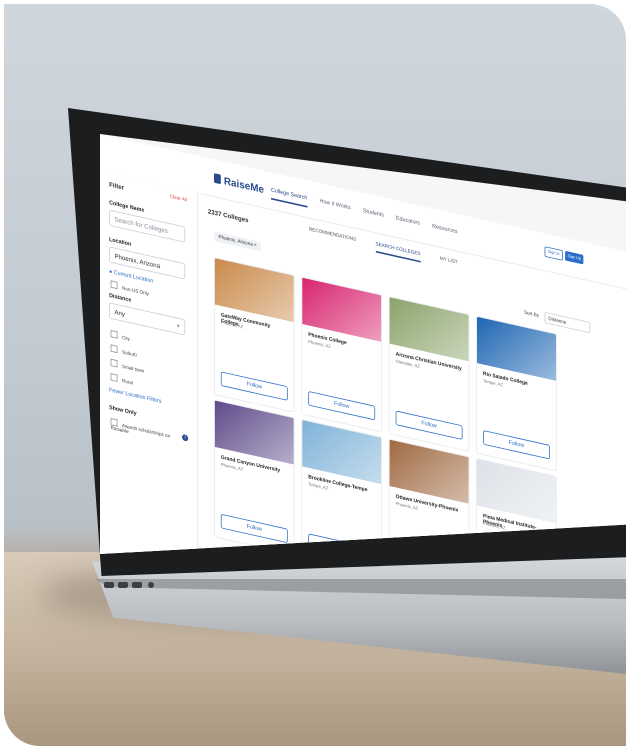  What do you see at coordinates (116, 186) in the screenshot?
I see `filter-title: Filter` at bounding box center [116, 186].